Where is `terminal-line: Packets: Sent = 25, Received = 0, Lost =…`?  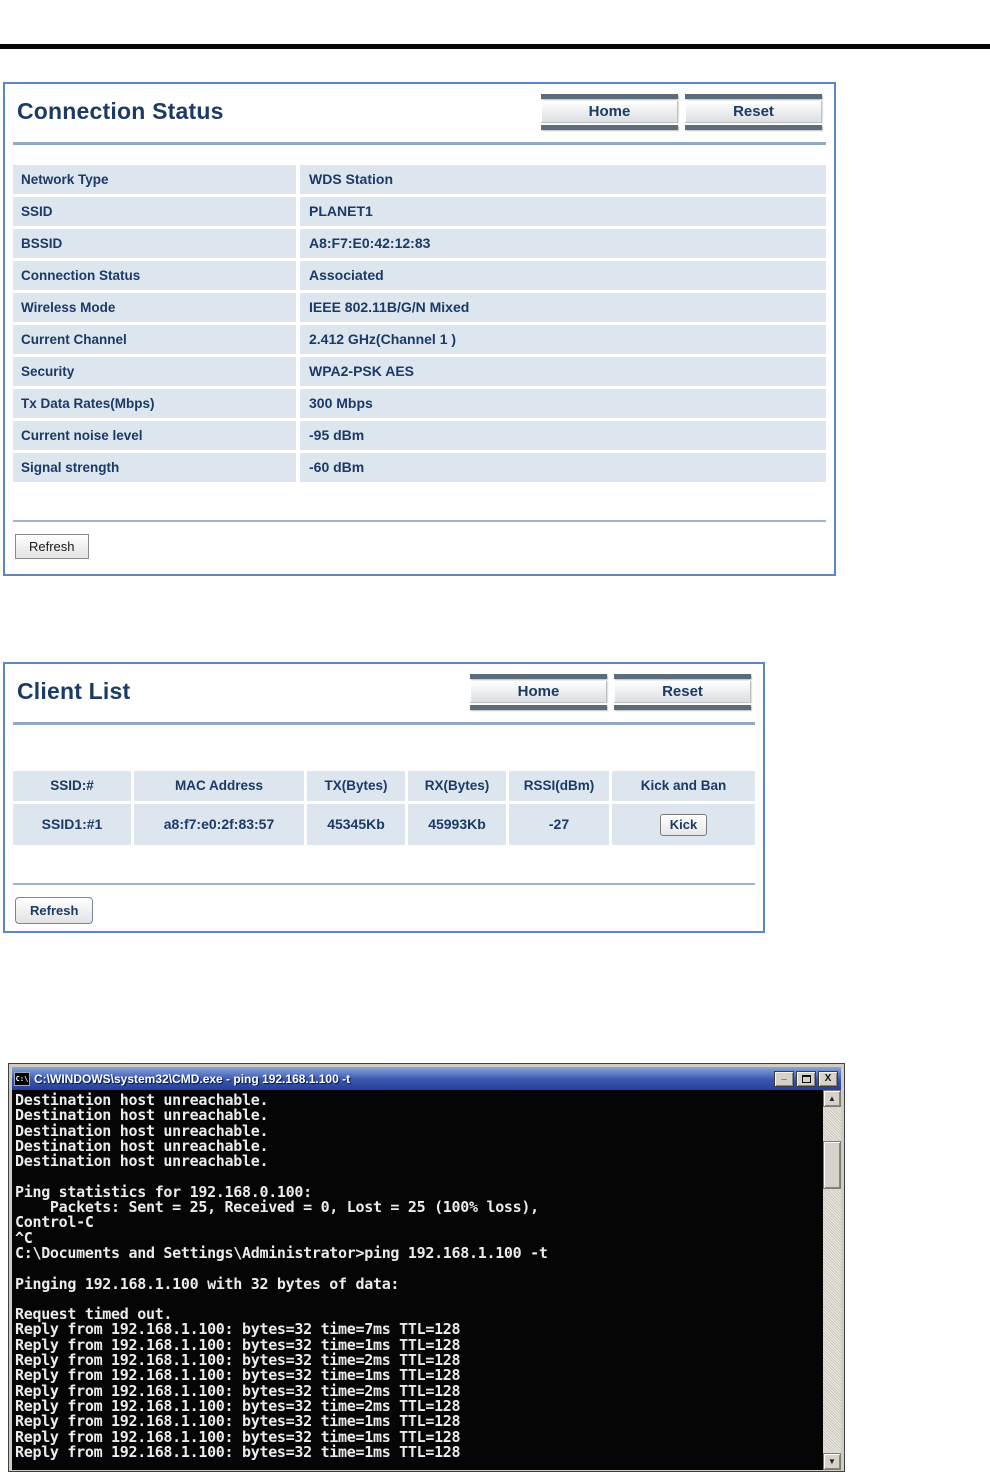
terminal-line: Packets: Sent = 25, Received = 0, Lost =… is located at coordinates (277, 1207).